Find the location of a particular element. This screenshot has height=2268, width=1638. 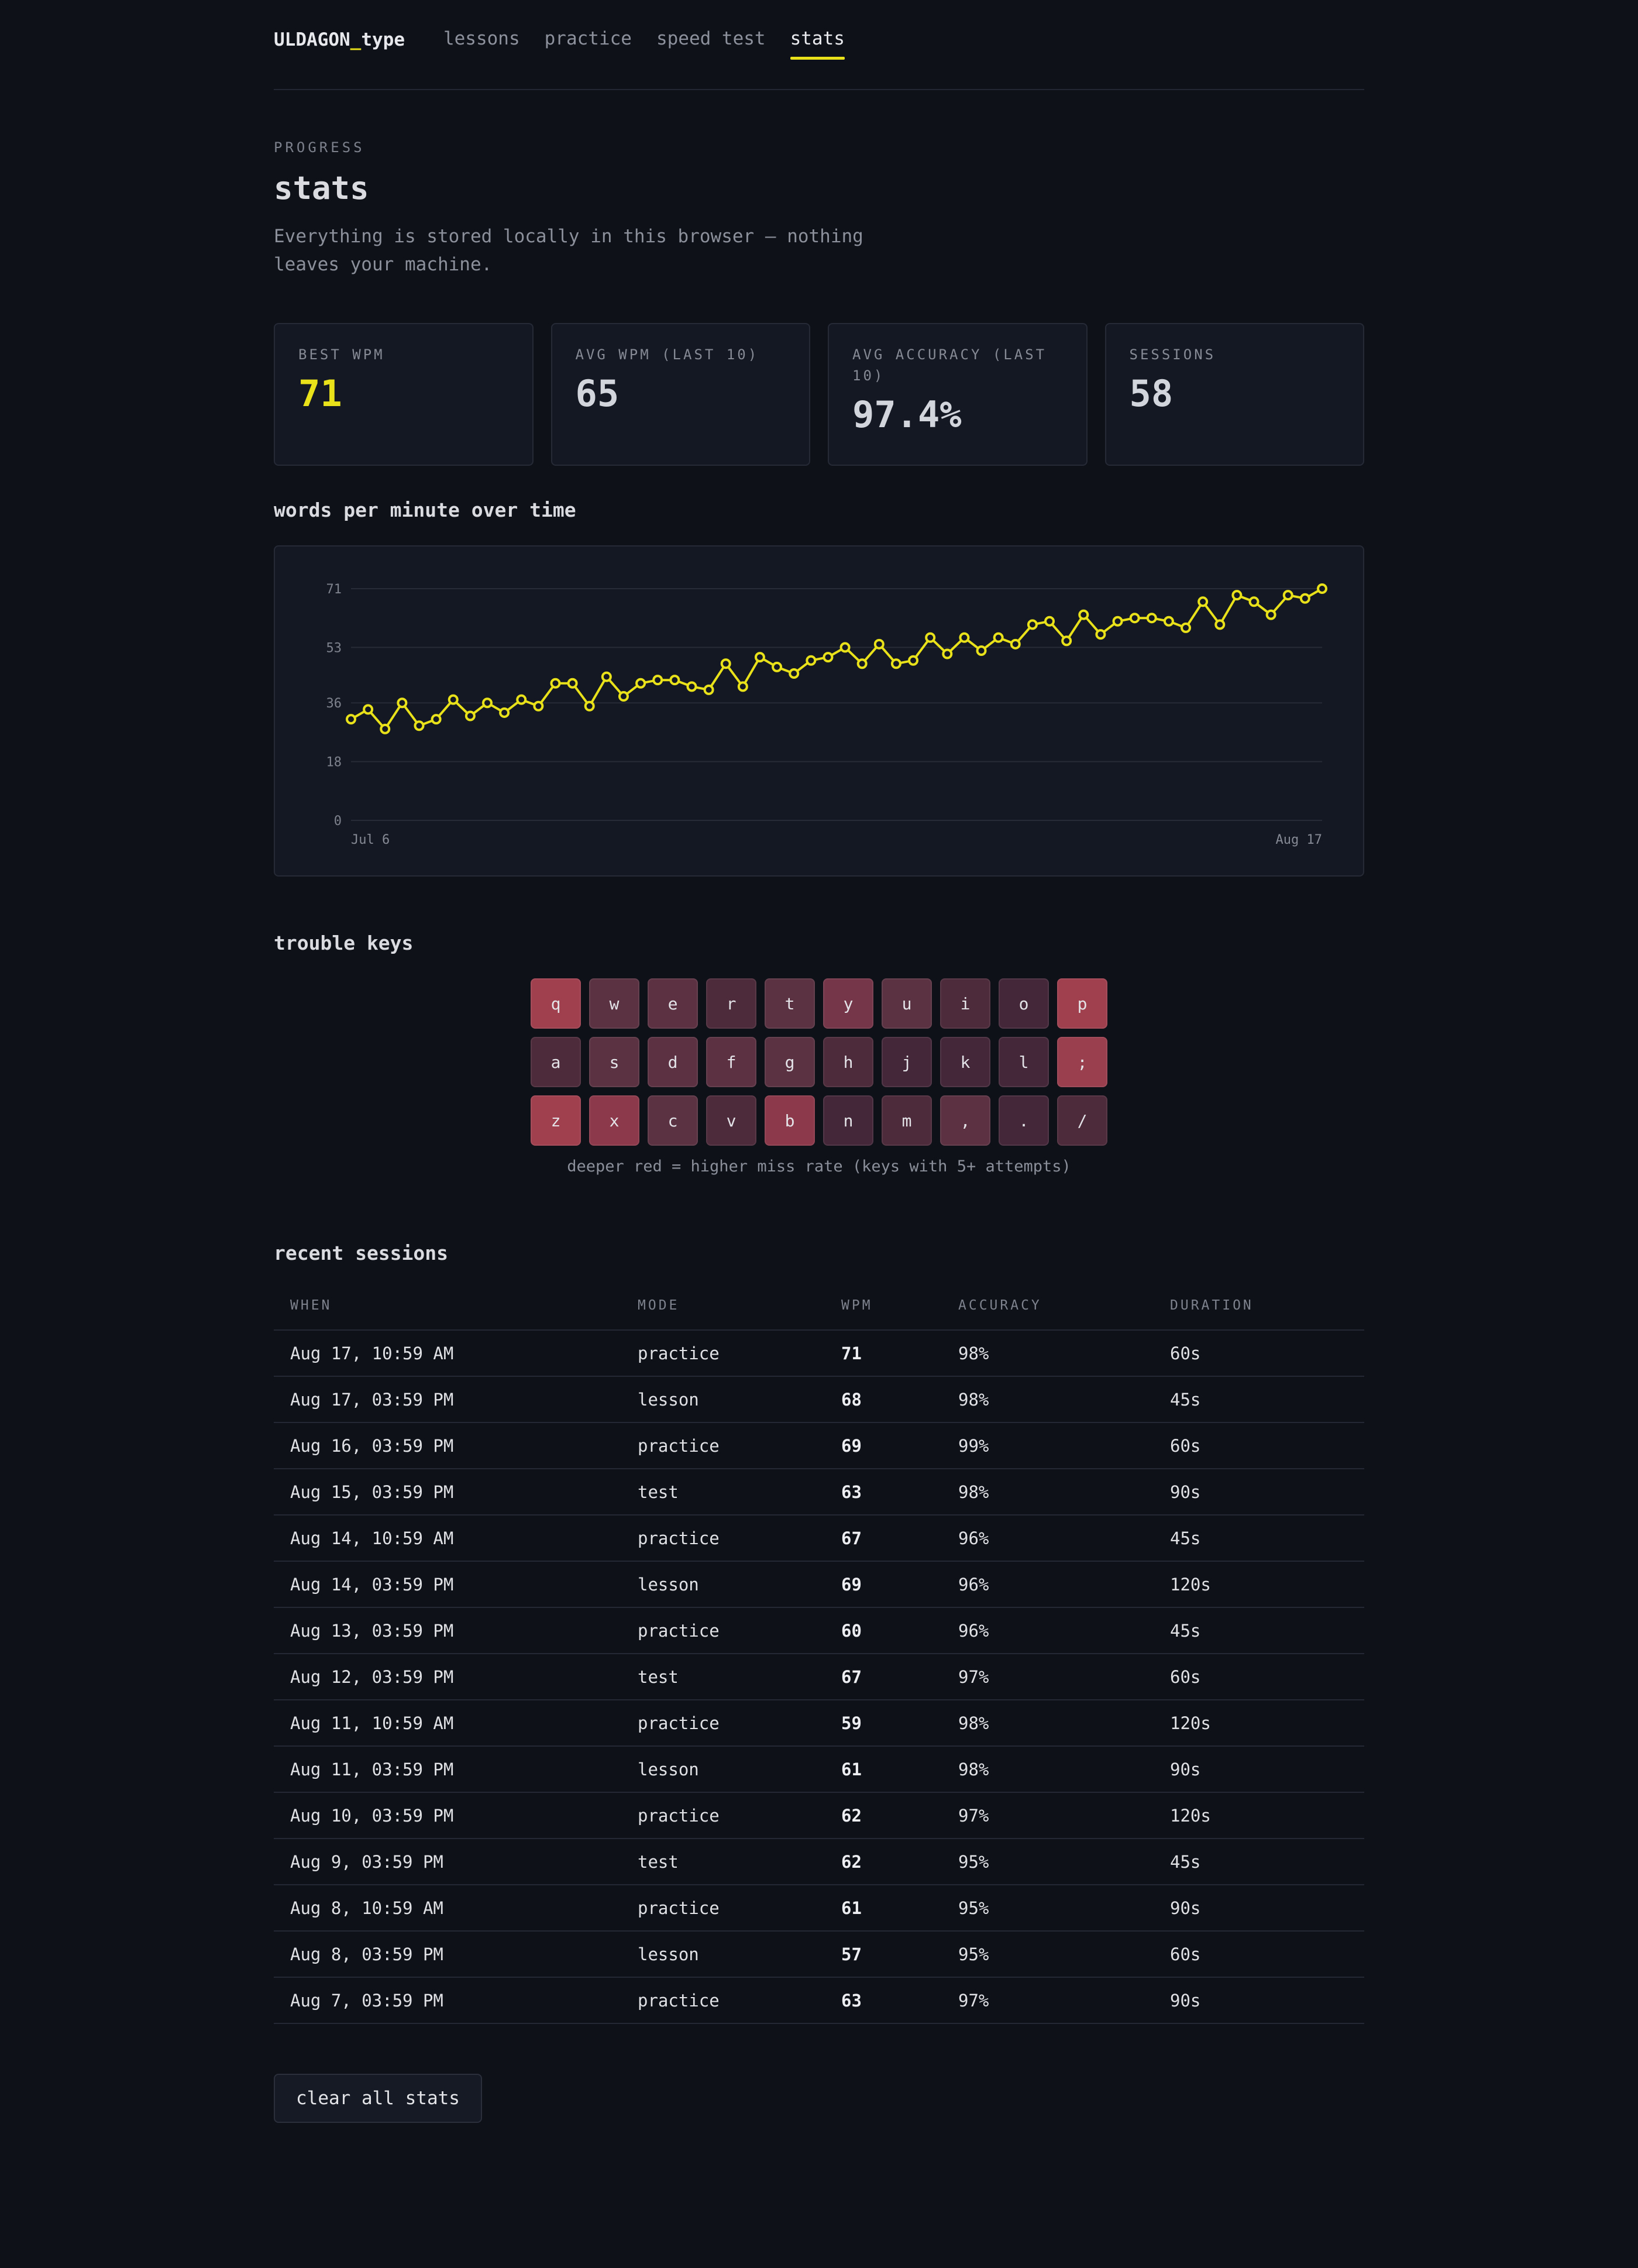

brand-logo: ULDAGON_type is located at coordinates (339, 40).